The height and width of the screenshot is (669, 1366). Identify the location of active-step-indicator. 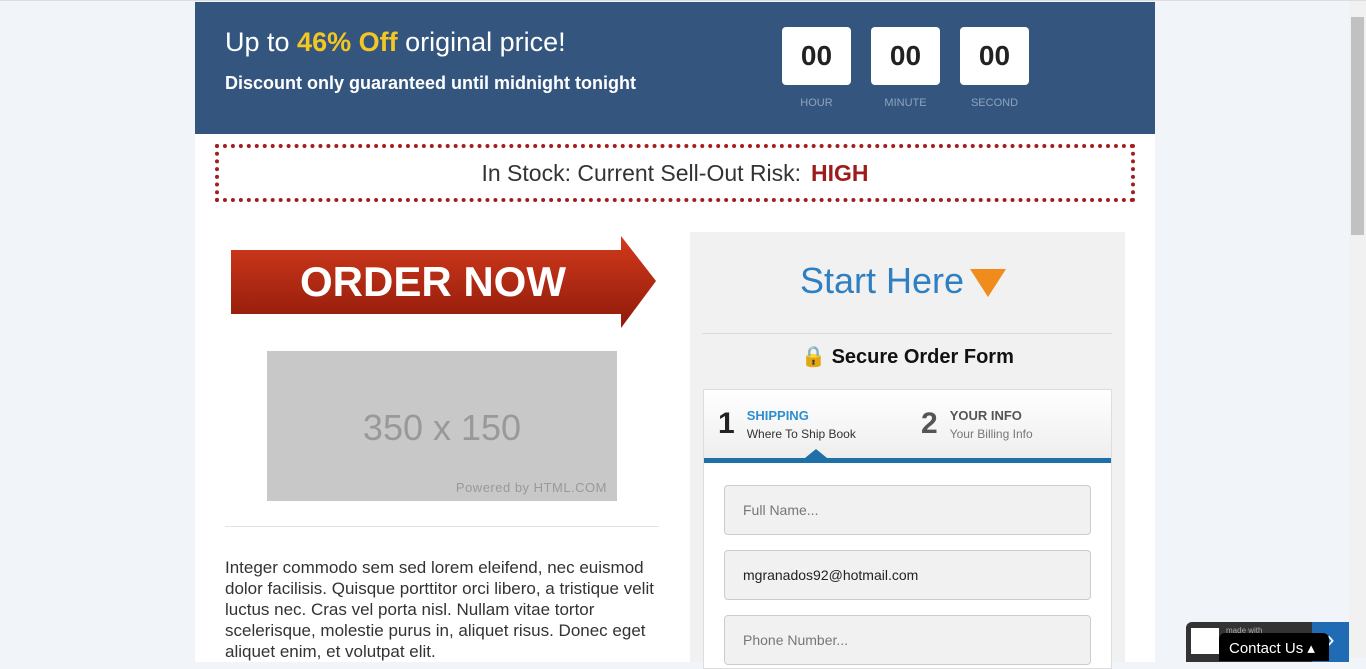
(816, 453).